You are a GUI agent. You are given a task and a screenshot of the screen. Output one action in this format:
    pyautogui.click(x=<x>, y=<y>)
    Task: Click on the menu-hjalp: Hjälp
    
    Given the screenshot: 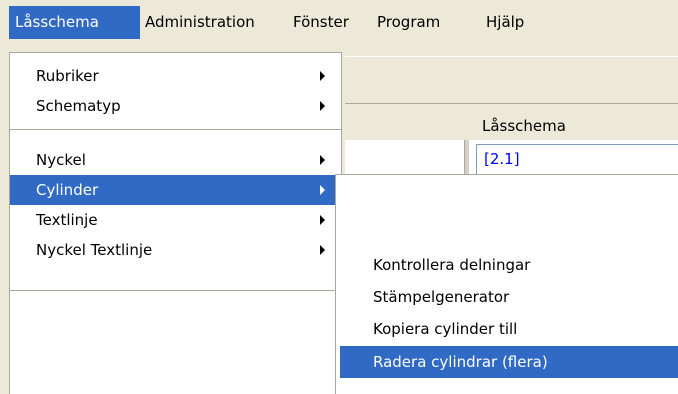 What is the action you would take?
    pyautogui.click(x=505, y=22)
    